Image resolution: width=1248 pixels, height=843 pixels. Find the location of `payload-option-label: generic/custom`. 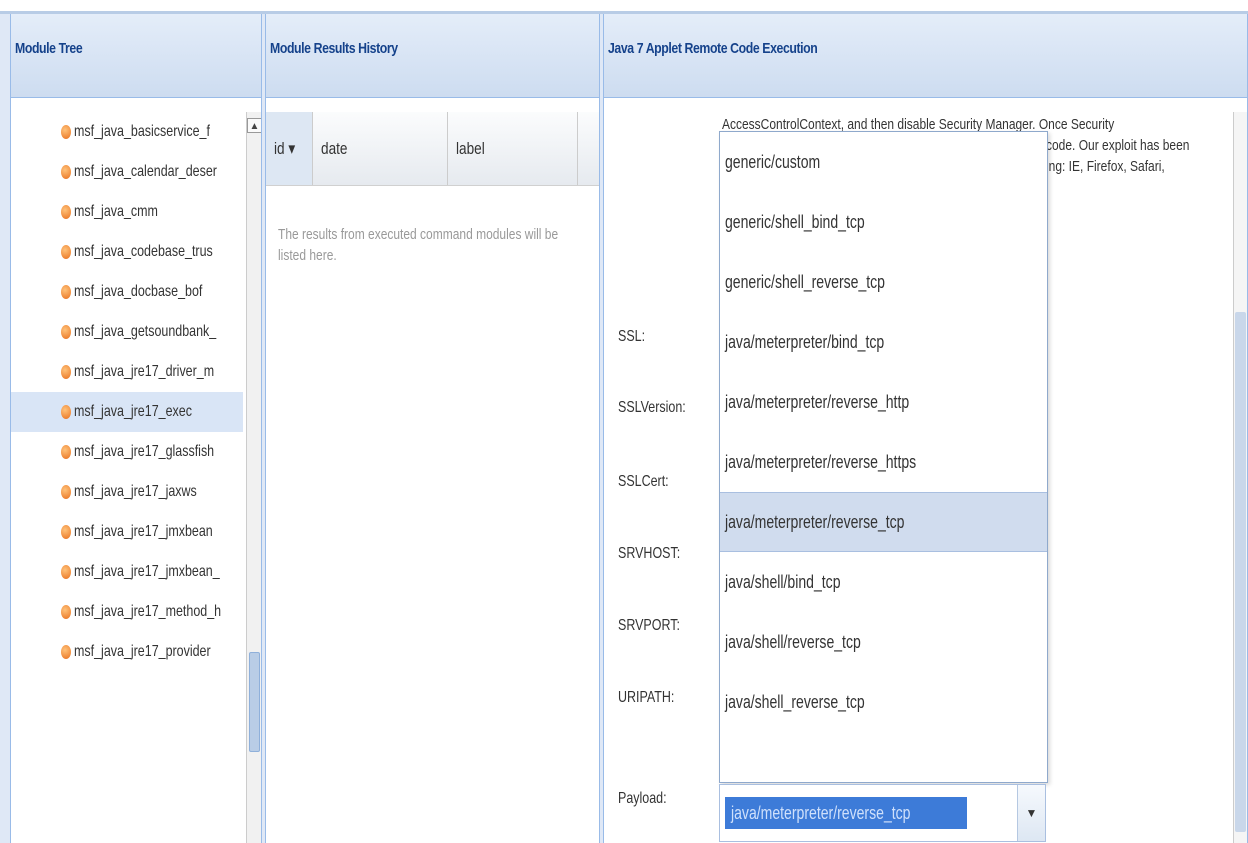

payload-option-label: generic/custom is located at coordinates (773, 161).